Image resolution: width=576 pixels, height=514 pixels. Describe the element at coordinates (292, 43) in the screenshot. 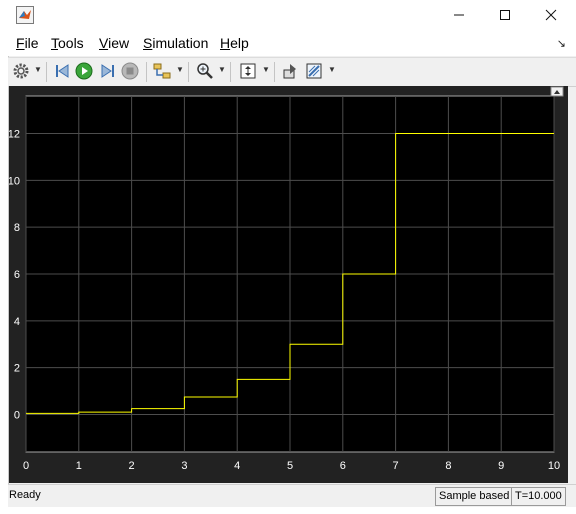

I see `menu-bar: File Tools View Simulation Help ↘` at that location.